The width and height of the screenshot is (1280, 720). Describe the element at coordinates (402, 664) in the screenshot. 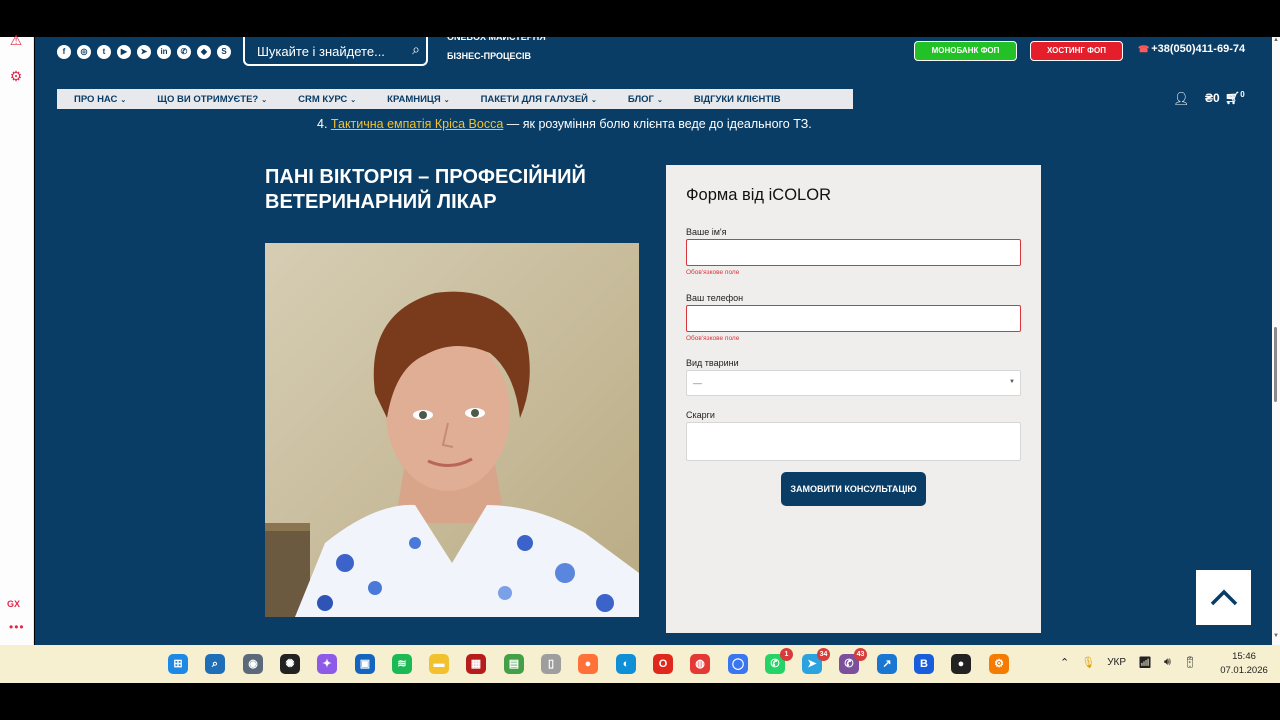

I see `spotify-icon: ≋` at that location.